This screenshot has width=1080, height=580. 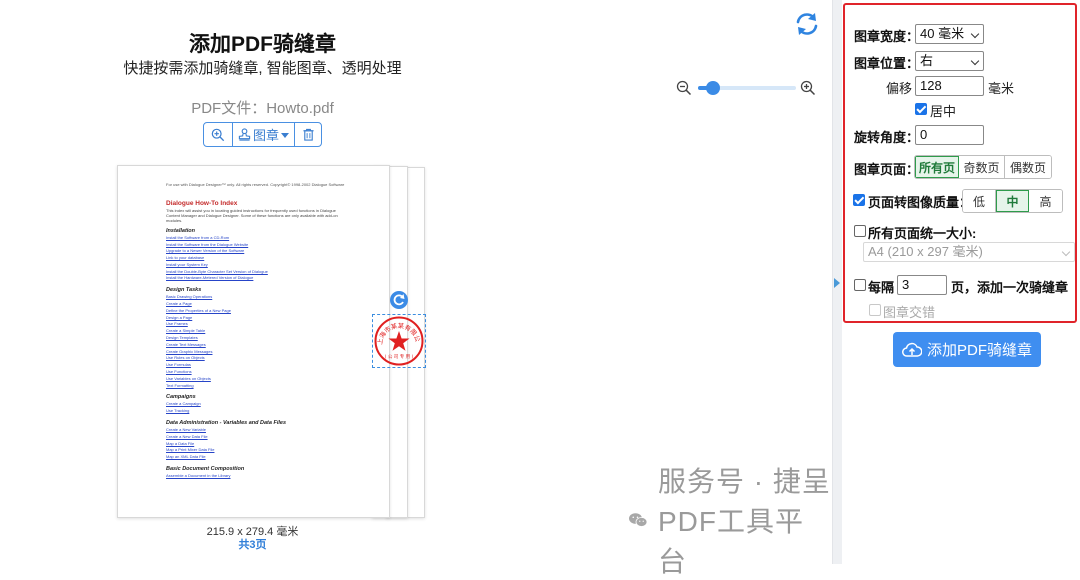 I want to click on doc-link: Map an XML Data File, so click(x=255, y=457).